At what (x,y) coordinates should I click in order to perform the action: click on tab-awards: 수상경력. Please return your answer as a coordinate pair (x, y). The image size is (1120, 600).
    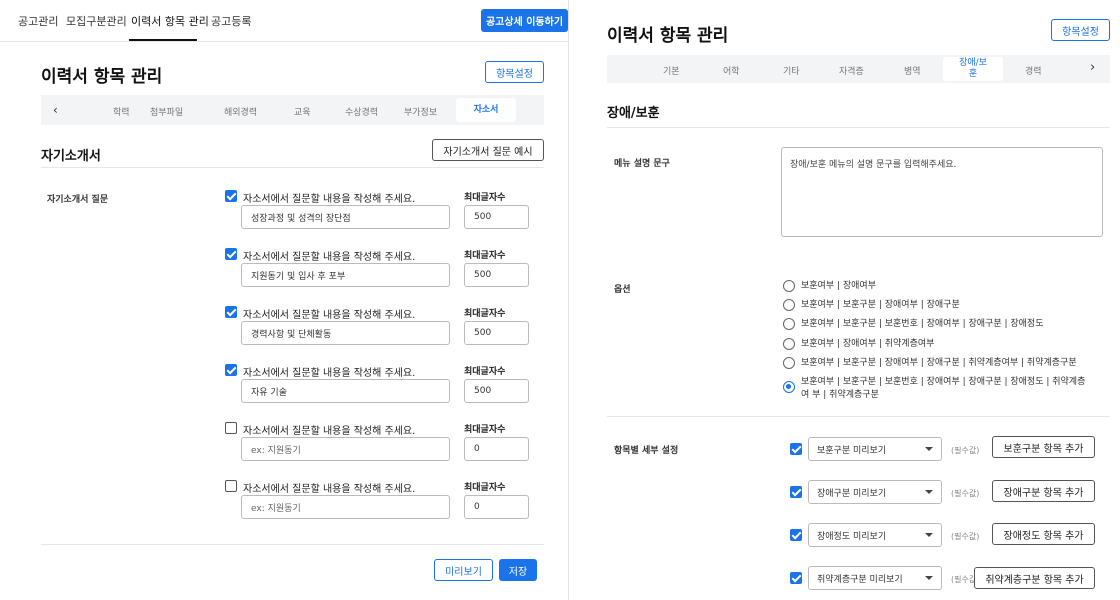
    Looking at the image, I should click on (361, 111).